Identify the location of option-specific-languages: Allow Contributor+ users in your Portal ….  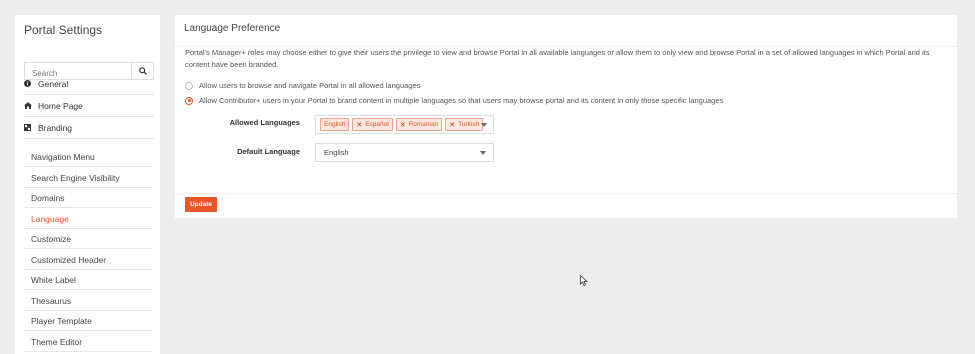
(454, 100).